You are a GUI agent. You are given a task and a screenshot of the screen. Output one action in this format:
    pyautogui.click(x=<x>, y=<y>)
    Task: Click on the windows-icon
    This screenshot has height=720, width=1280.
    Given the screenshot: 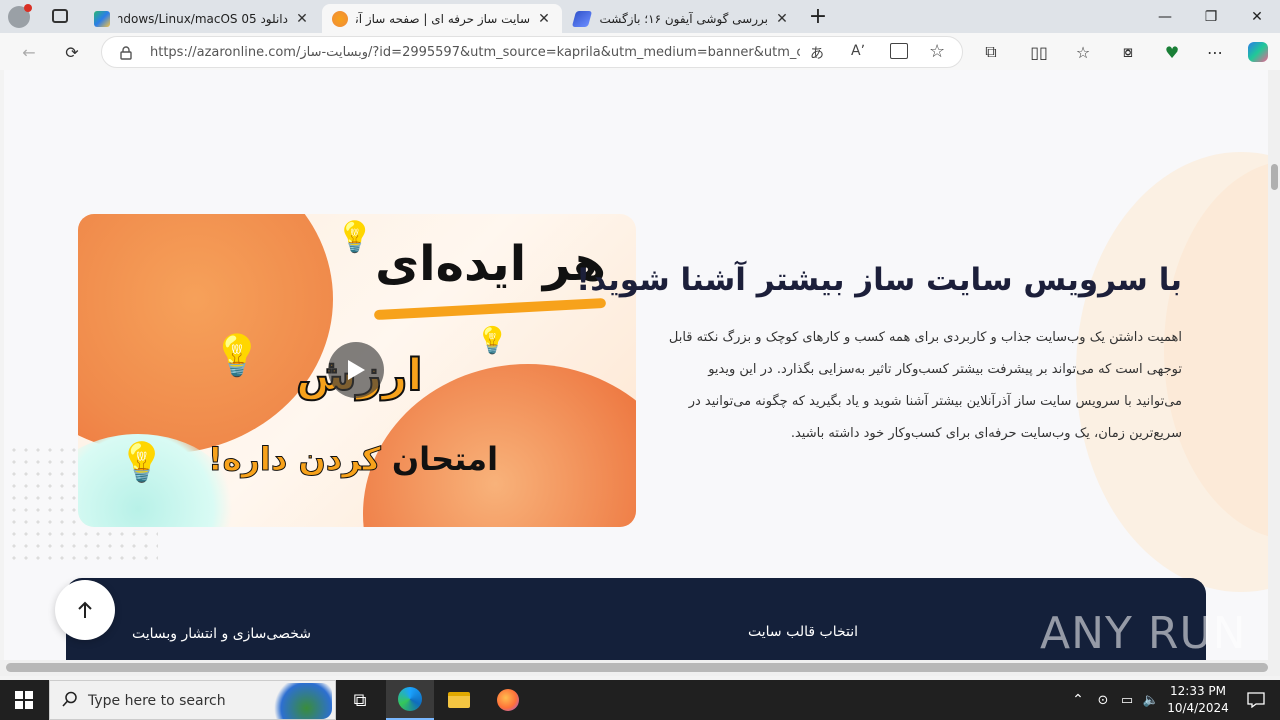 What is the action you would take?
    pyautogui.click(x=24, y=700)
    